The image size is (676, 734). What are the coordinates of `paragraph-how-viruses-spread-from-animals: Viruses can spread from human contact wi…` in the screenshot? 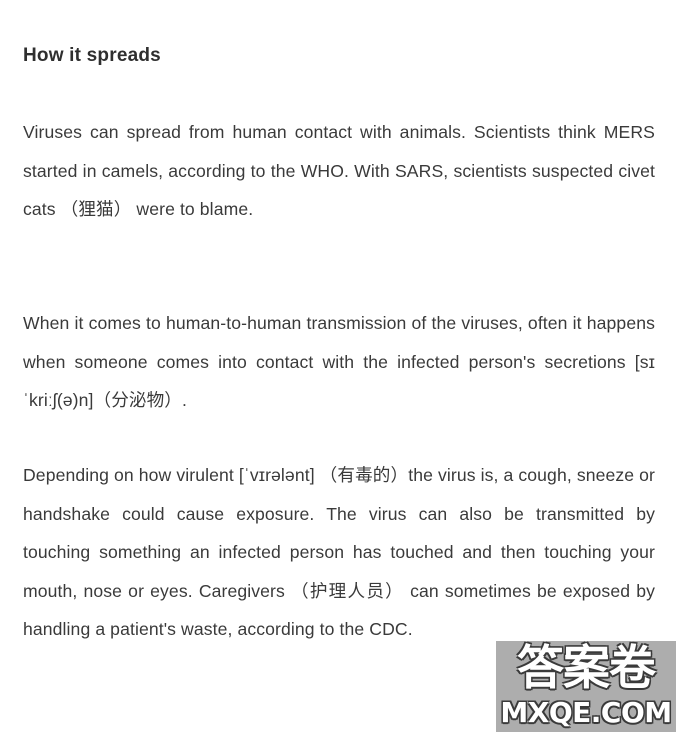 It's located at (339, 170).